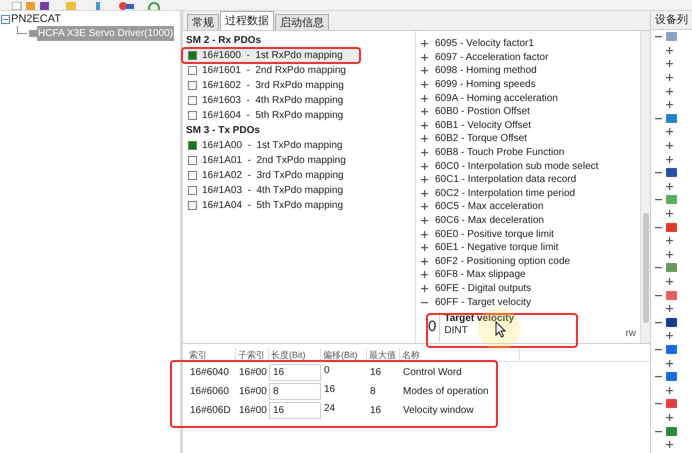 The height and width of the screenshot is (453, 692). I want to click on length-field: 8, so click(295, 391).